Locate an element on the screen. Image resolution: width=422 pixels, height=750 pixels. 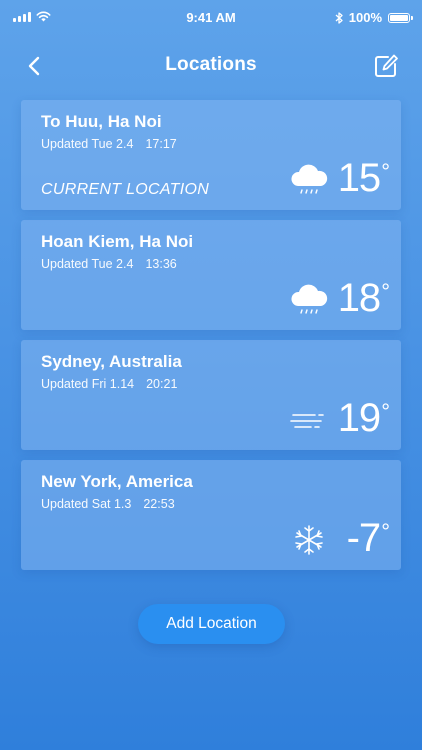
updated-date: Updated Fri 1.14 is located at coordinates (88, 384).